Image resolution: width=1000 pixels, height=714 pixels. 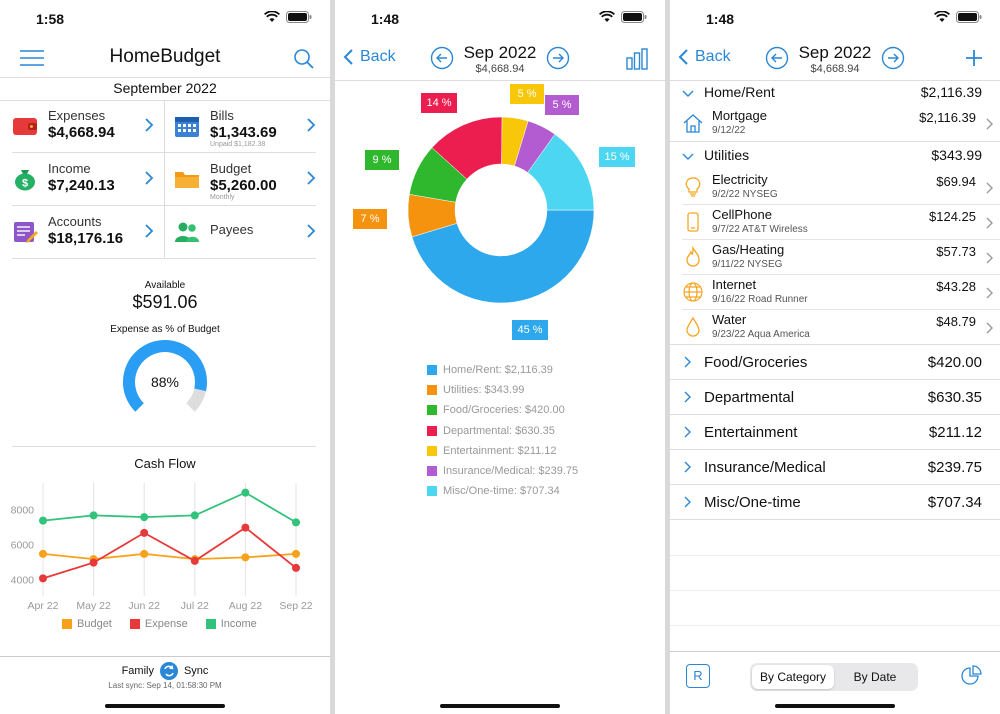 I want to click on view-segmented-control: By Category By Date, so click(x=834, y=677).